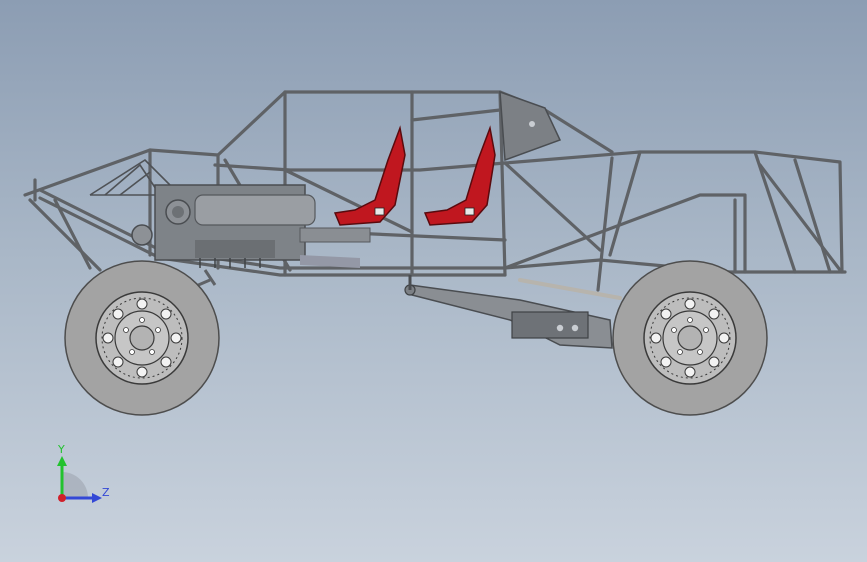 The image size is (867, 562). What do you see at coordinates (532, 124) in the screenshot?
I see `gusset-hole` at bounding box center [532, 124].